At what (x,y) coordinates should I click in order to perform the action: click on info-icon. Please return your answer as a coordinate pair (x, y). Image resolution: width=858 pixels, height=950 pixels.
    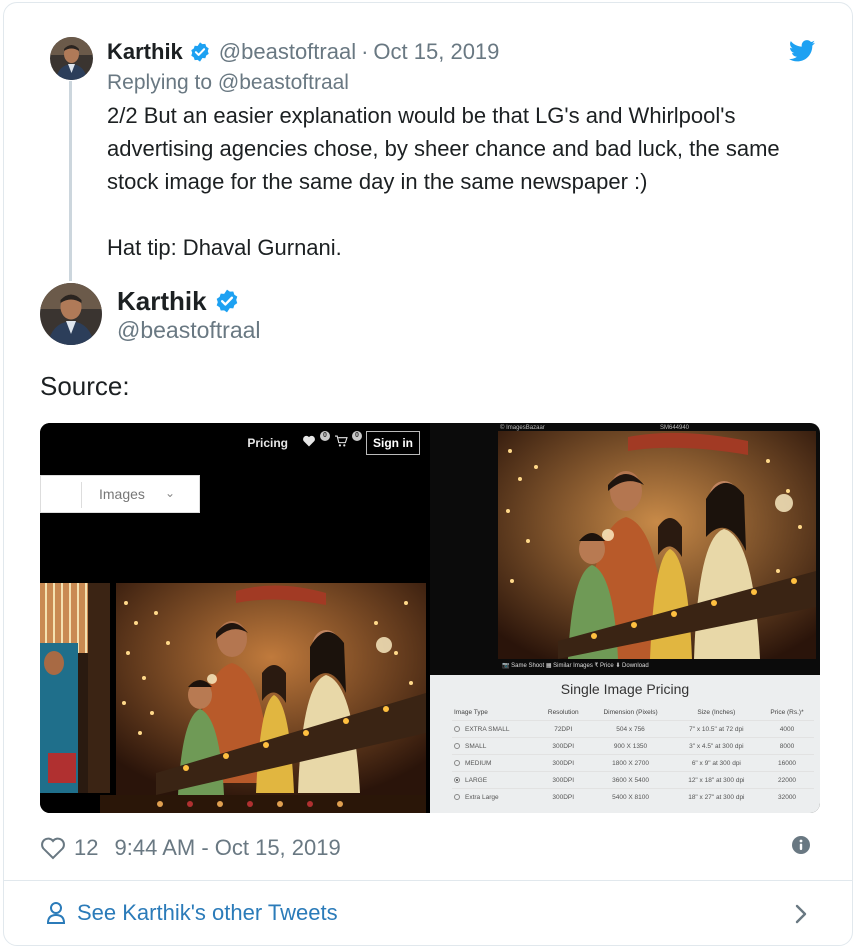
    Looking at the image, I should click on (801, 845).